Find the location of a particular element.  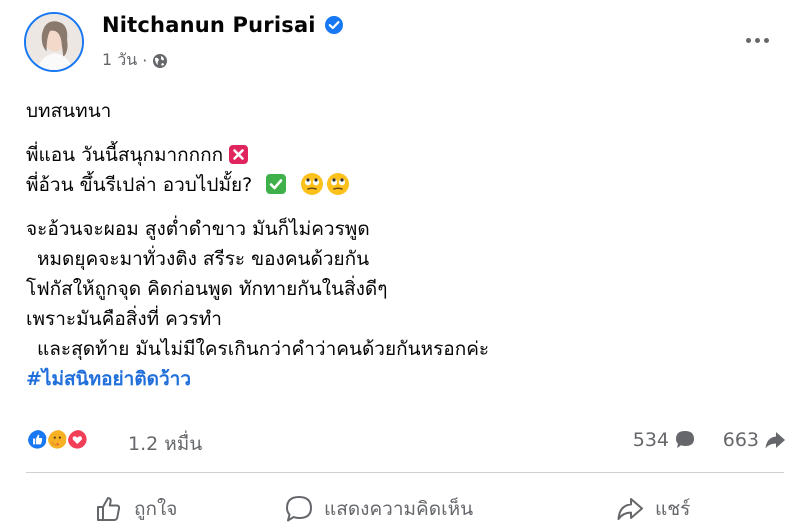

avatar is located at coordinates (54, 42).